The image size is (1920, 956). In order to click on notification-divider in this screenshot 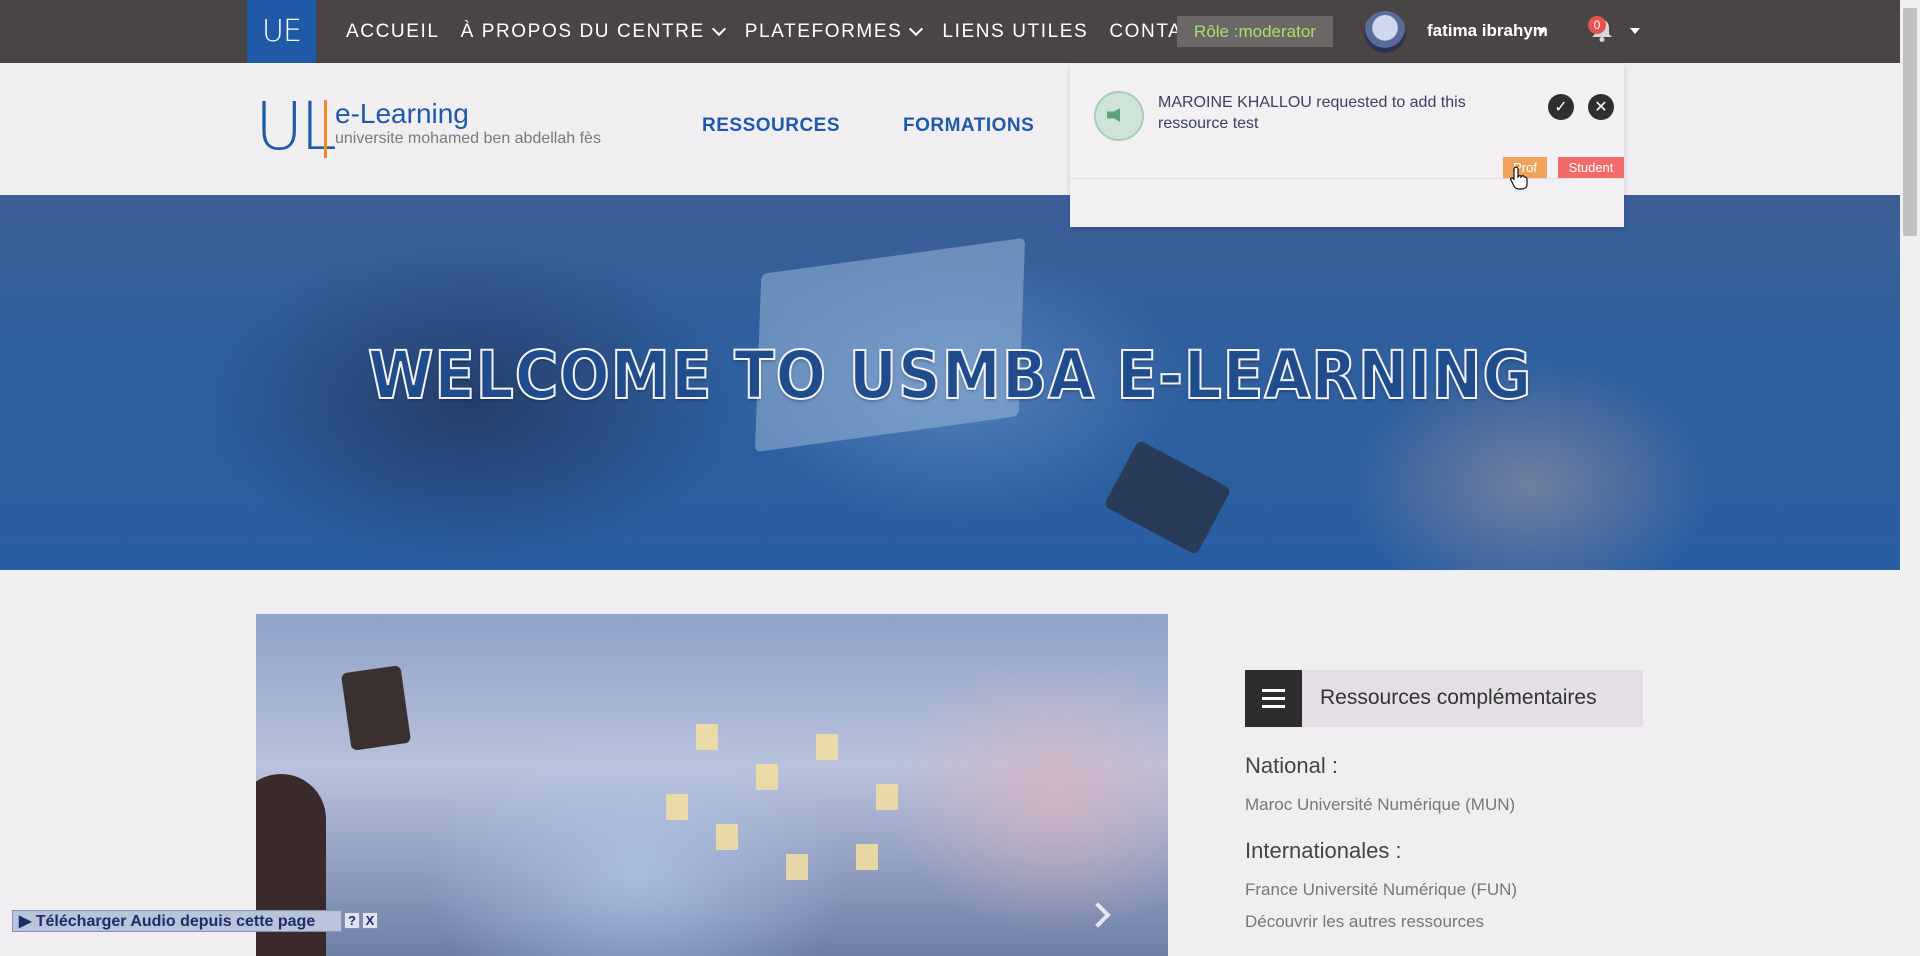, I will do `click(1347, 178)`.